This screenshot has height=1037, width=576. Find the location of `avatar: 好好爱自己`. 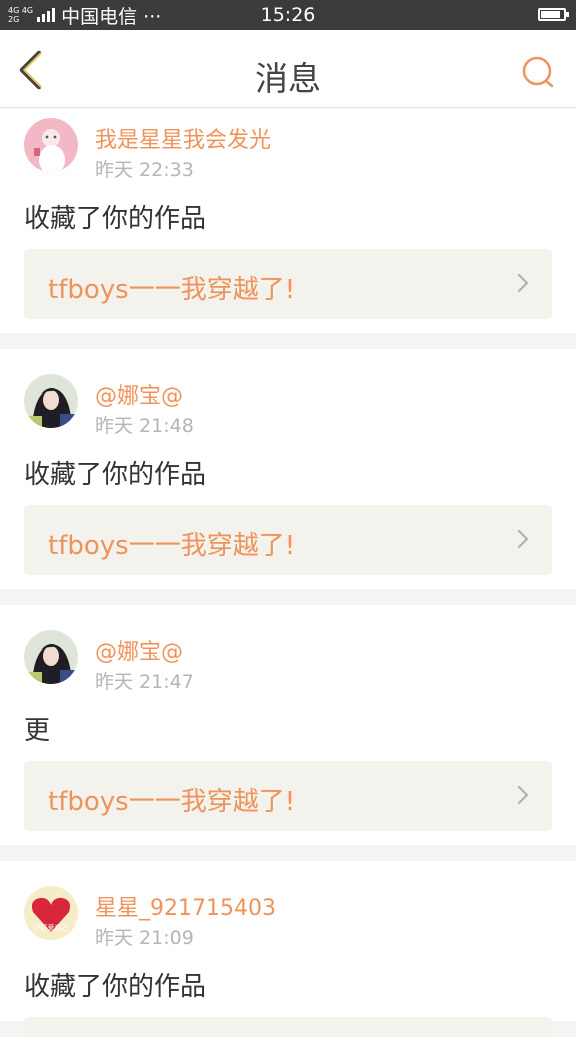

avatar: 好好爱自己 is located at coordinates (51, 913).